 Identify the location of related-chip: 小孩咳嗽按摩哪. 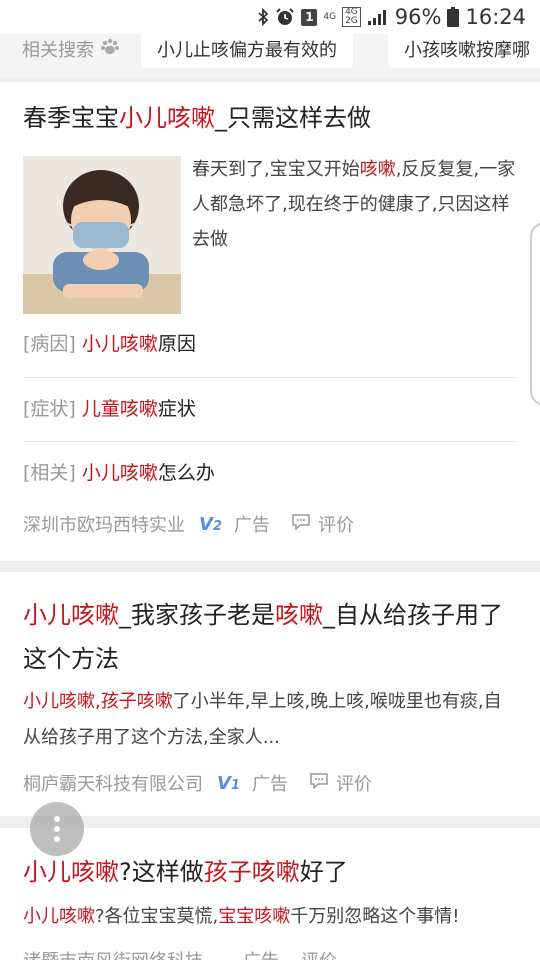
(464, 51).